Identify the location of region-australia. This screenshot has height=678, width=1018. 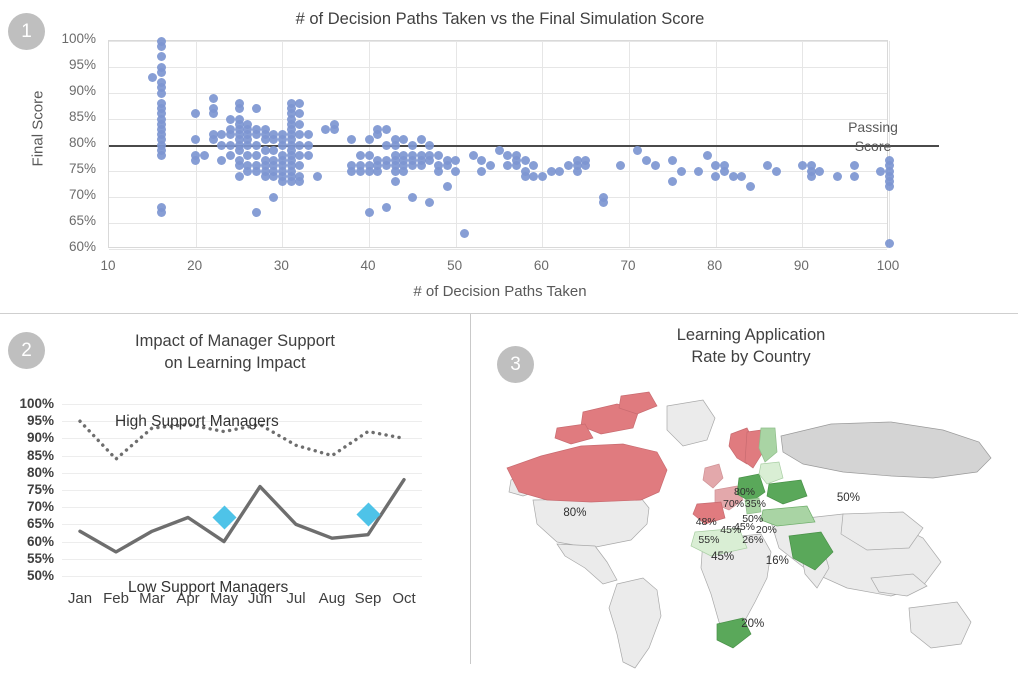
(940, 625).